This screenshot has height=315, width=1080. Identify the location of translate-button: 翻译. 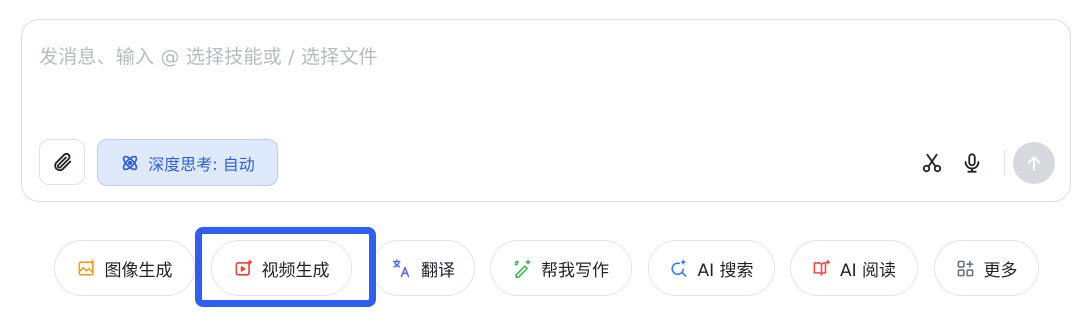
(423, 268).